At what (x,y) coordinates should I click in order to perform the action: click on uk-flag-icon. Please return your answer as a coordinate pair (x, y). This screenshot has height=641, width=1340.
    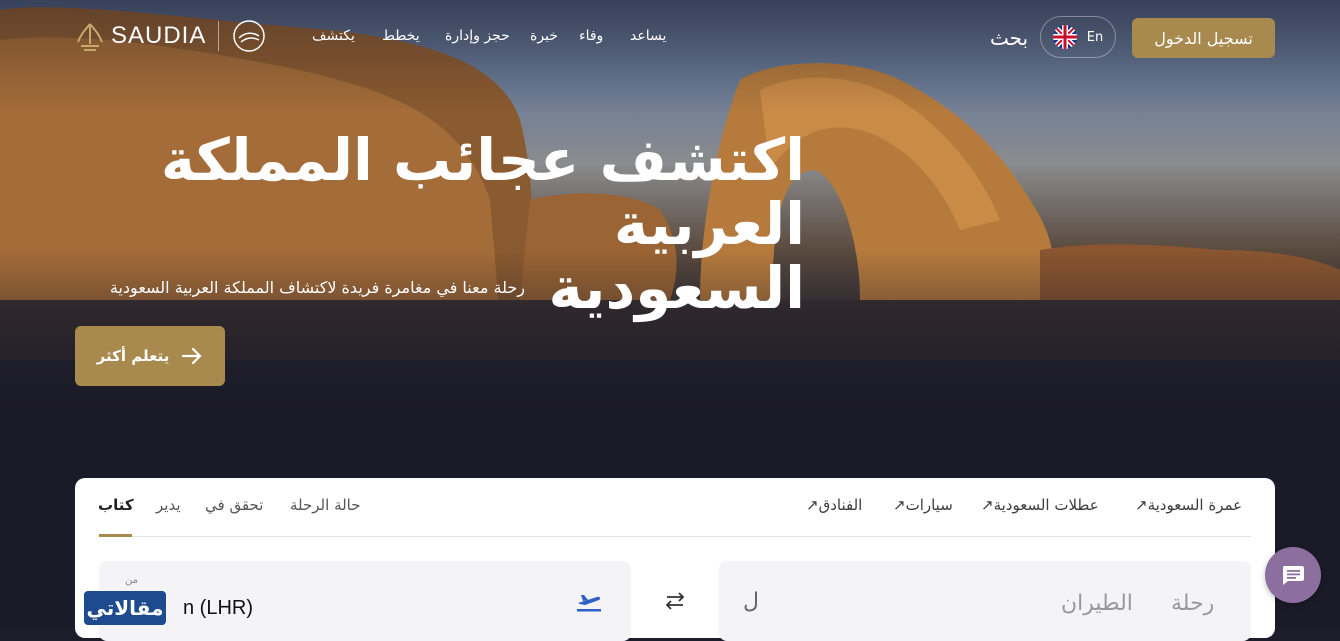
    Looking at the image, I should click on (1064, 37).